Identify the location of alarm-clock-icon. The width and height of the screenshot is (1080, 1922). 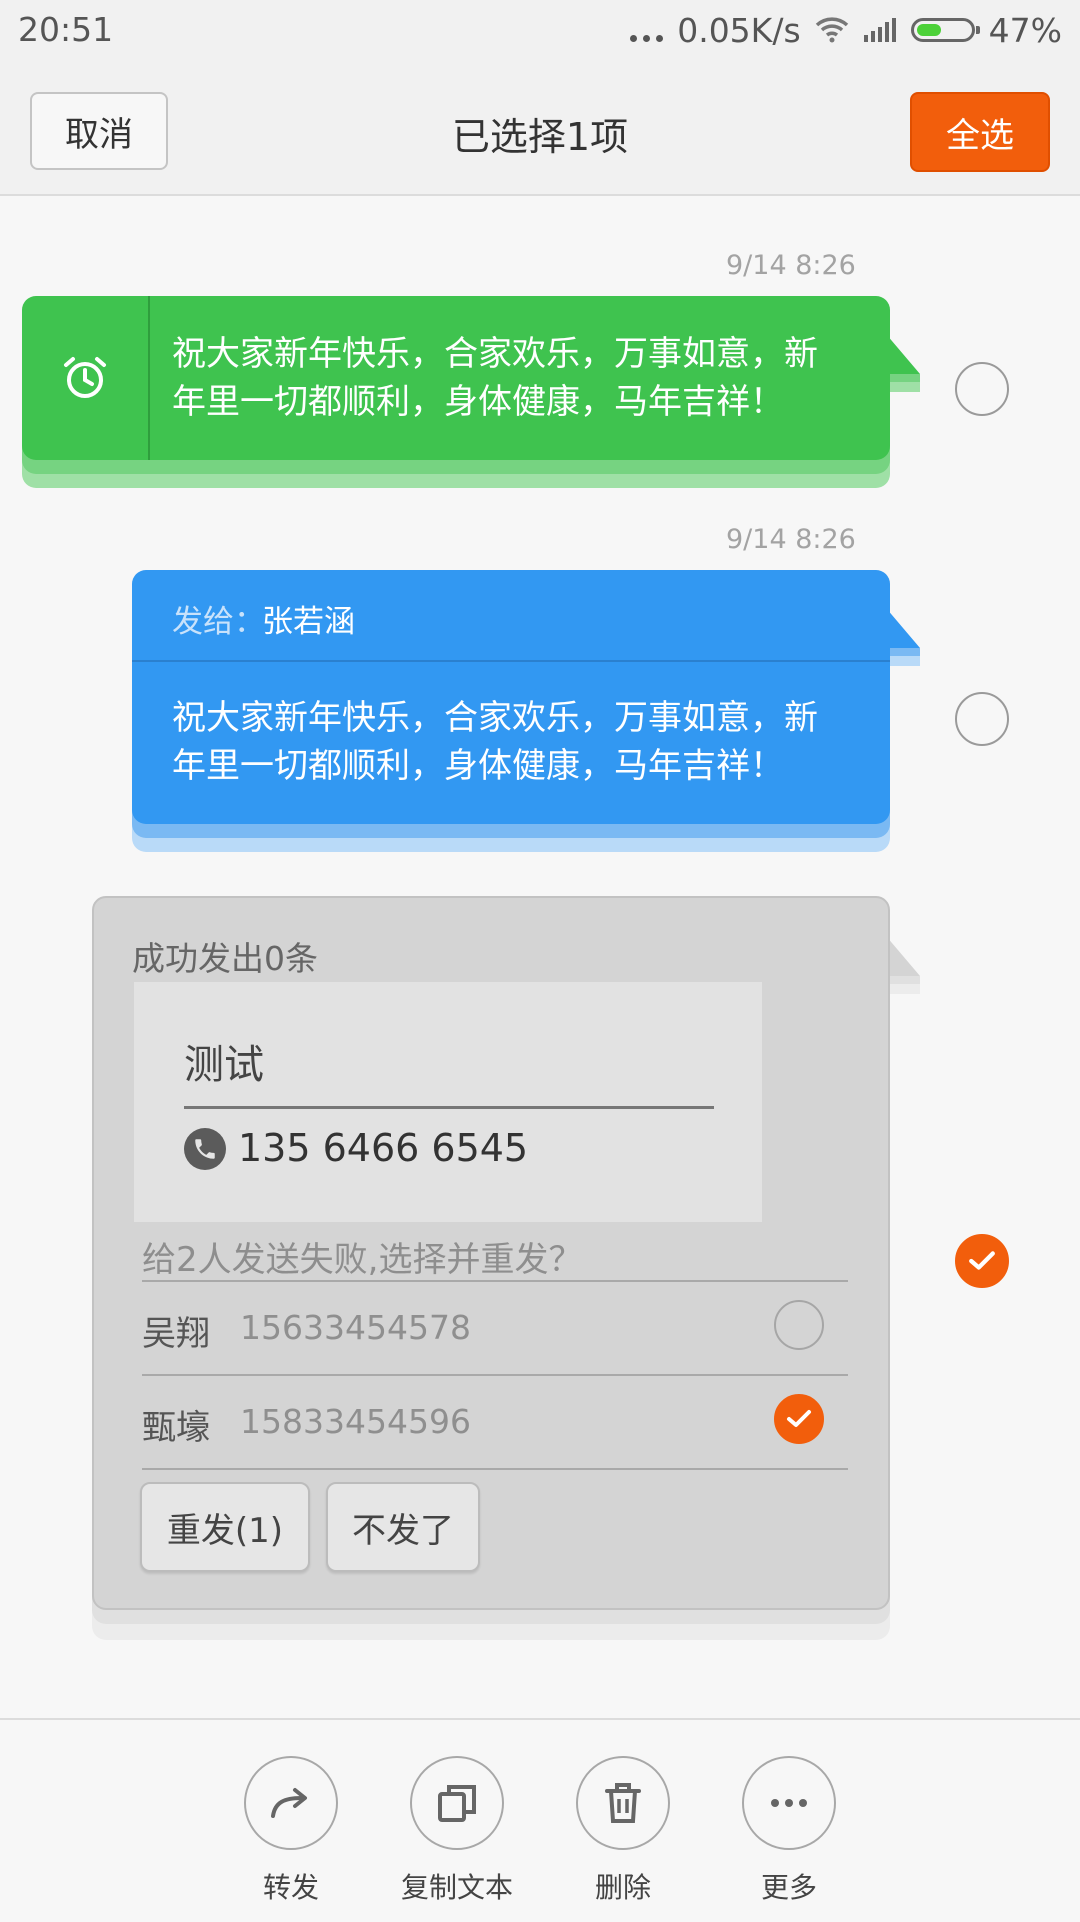
(85, 377).